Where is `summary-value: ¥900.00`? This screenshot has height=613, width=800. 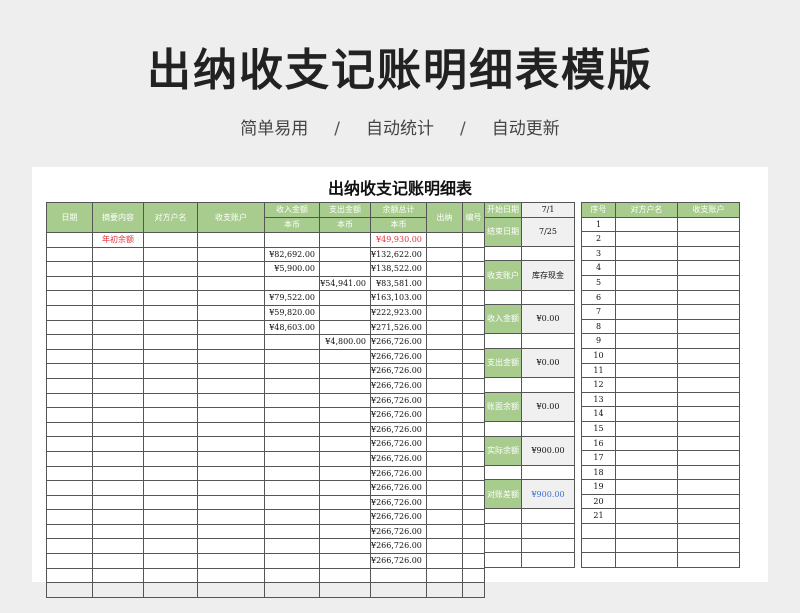
summary-value: ¥900.00 is located at coordinates (548, 450).